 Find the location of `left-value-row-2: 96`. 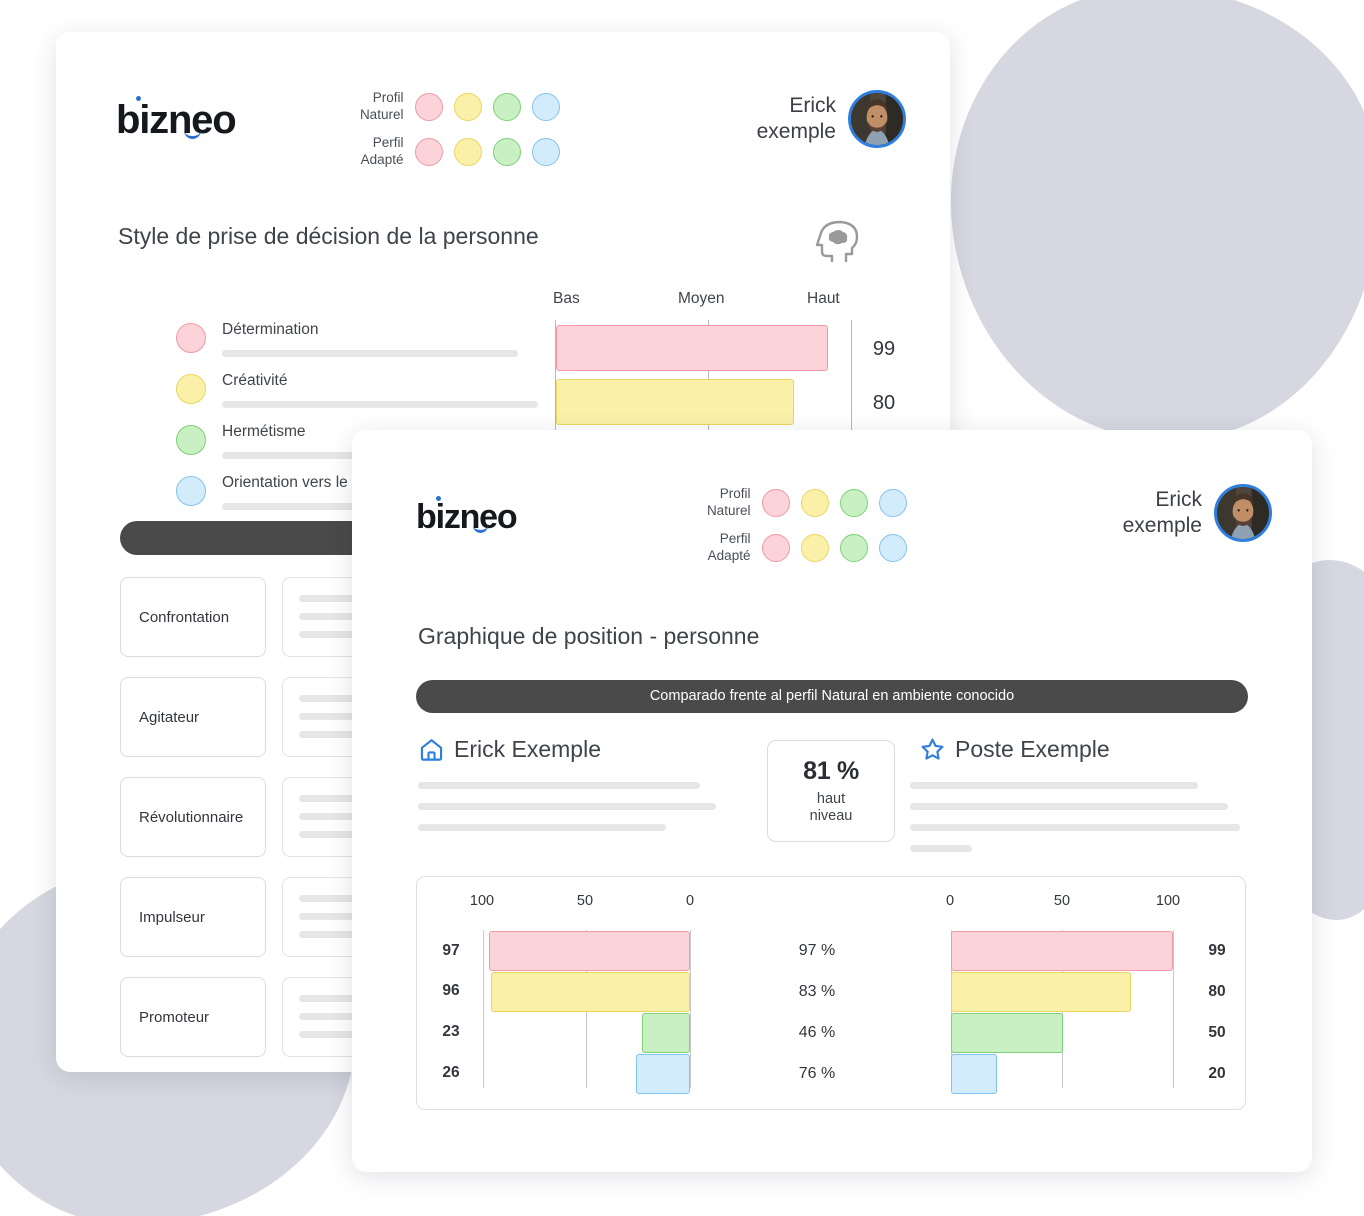

left-value-row-2: 96 is located at coordinates (451, 990).